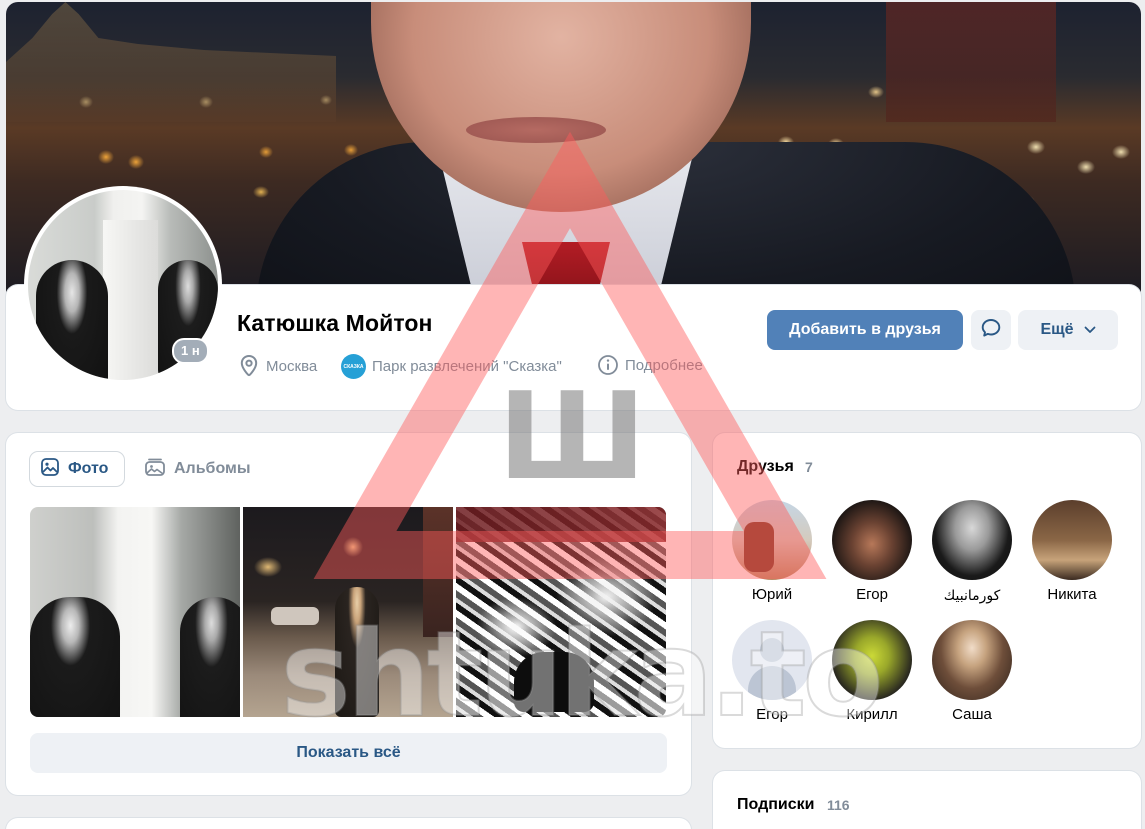 This screenshot has width=1145, height=829. I want to click on cover-kremlin-shape, so click(171, 62).